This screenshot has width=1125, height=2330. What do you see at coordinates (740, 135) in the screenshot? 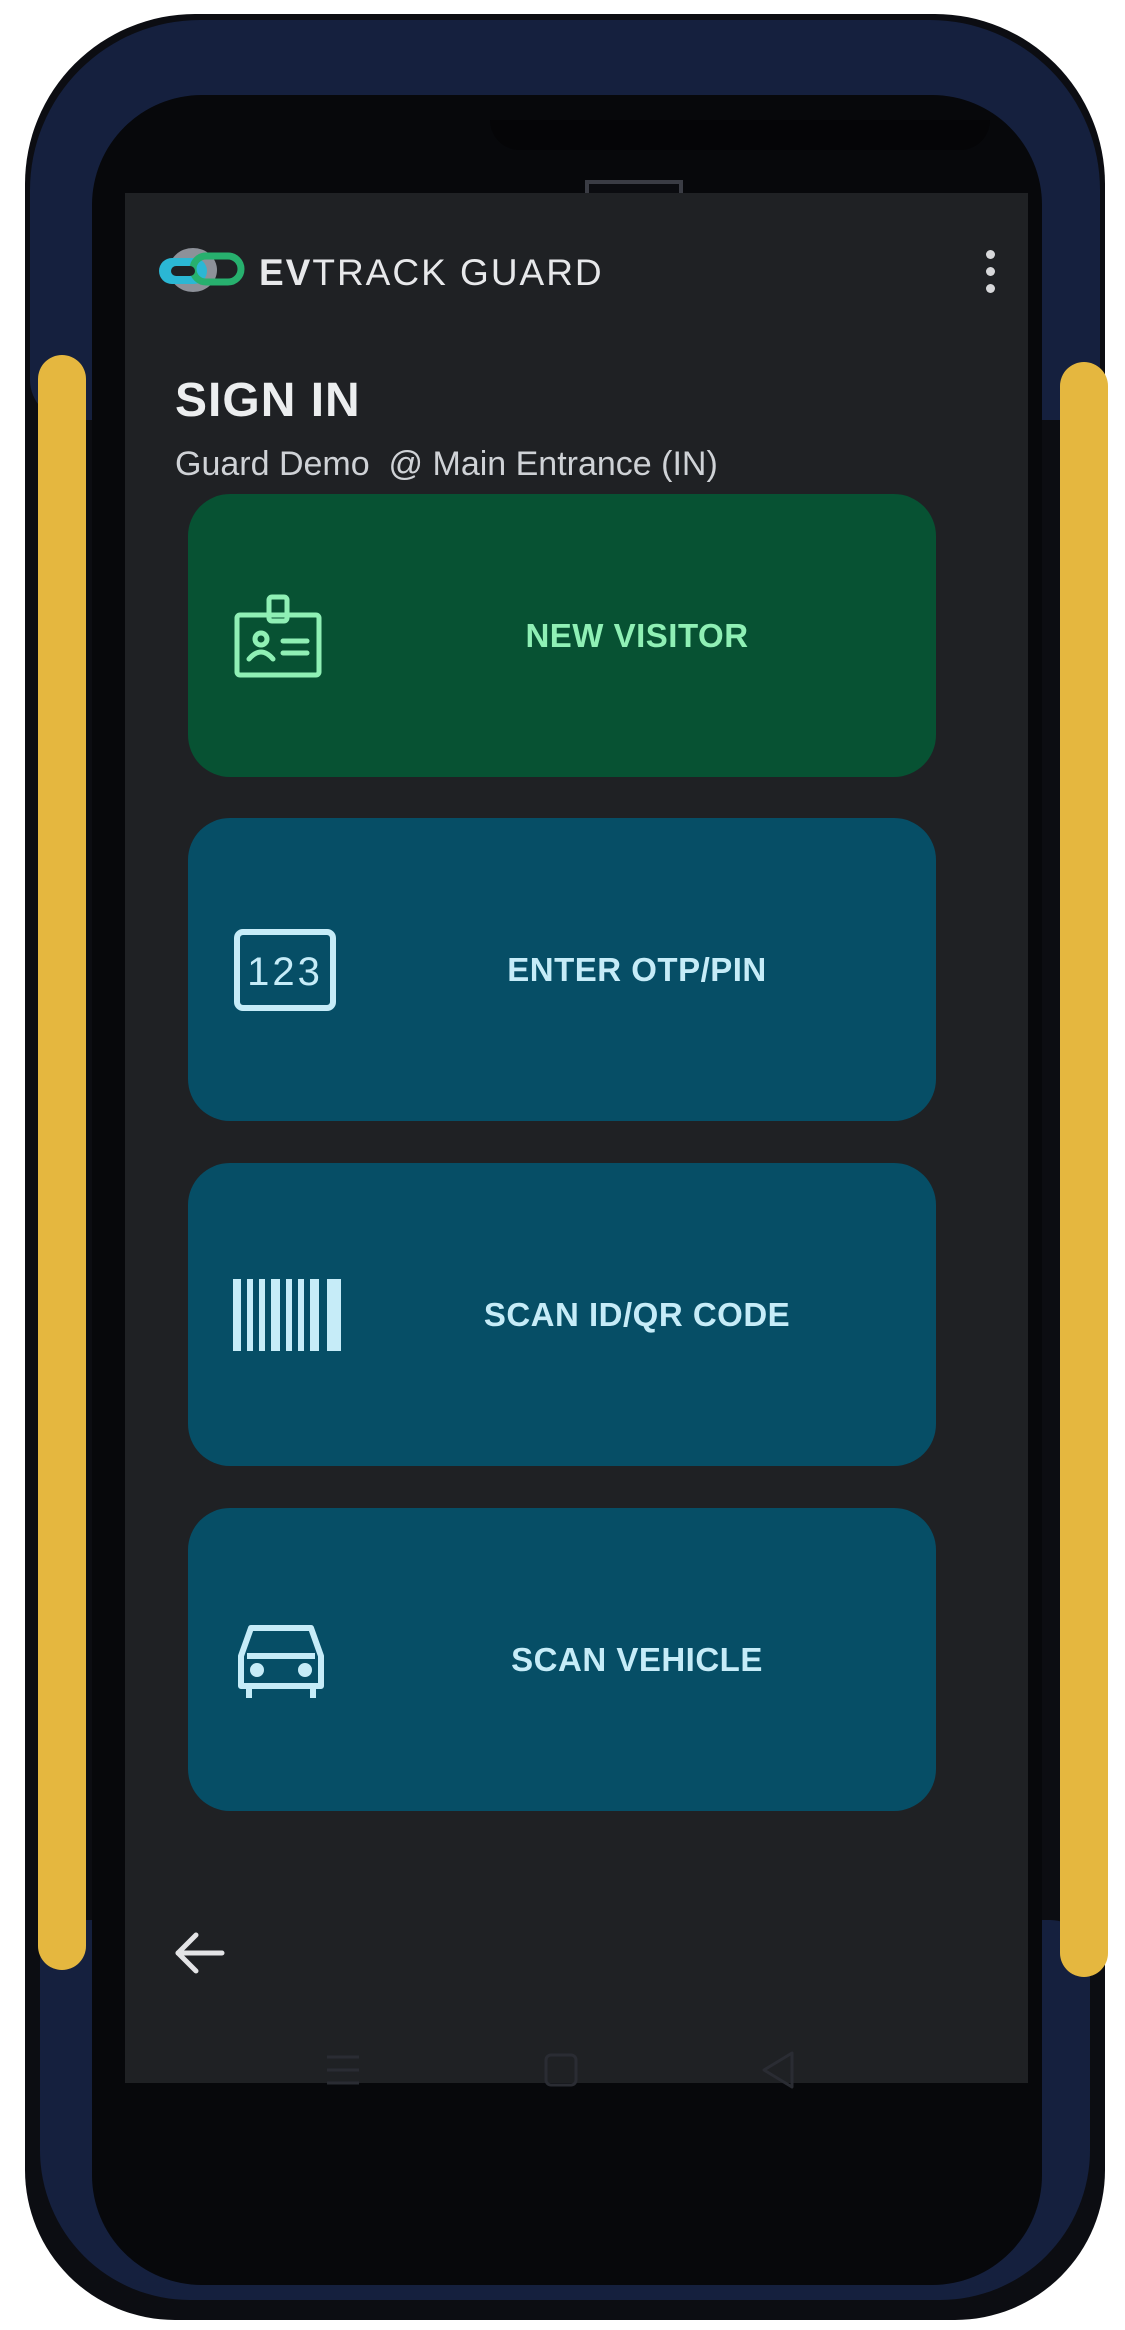
I see `device-notch` at bounding box center [740, 135].